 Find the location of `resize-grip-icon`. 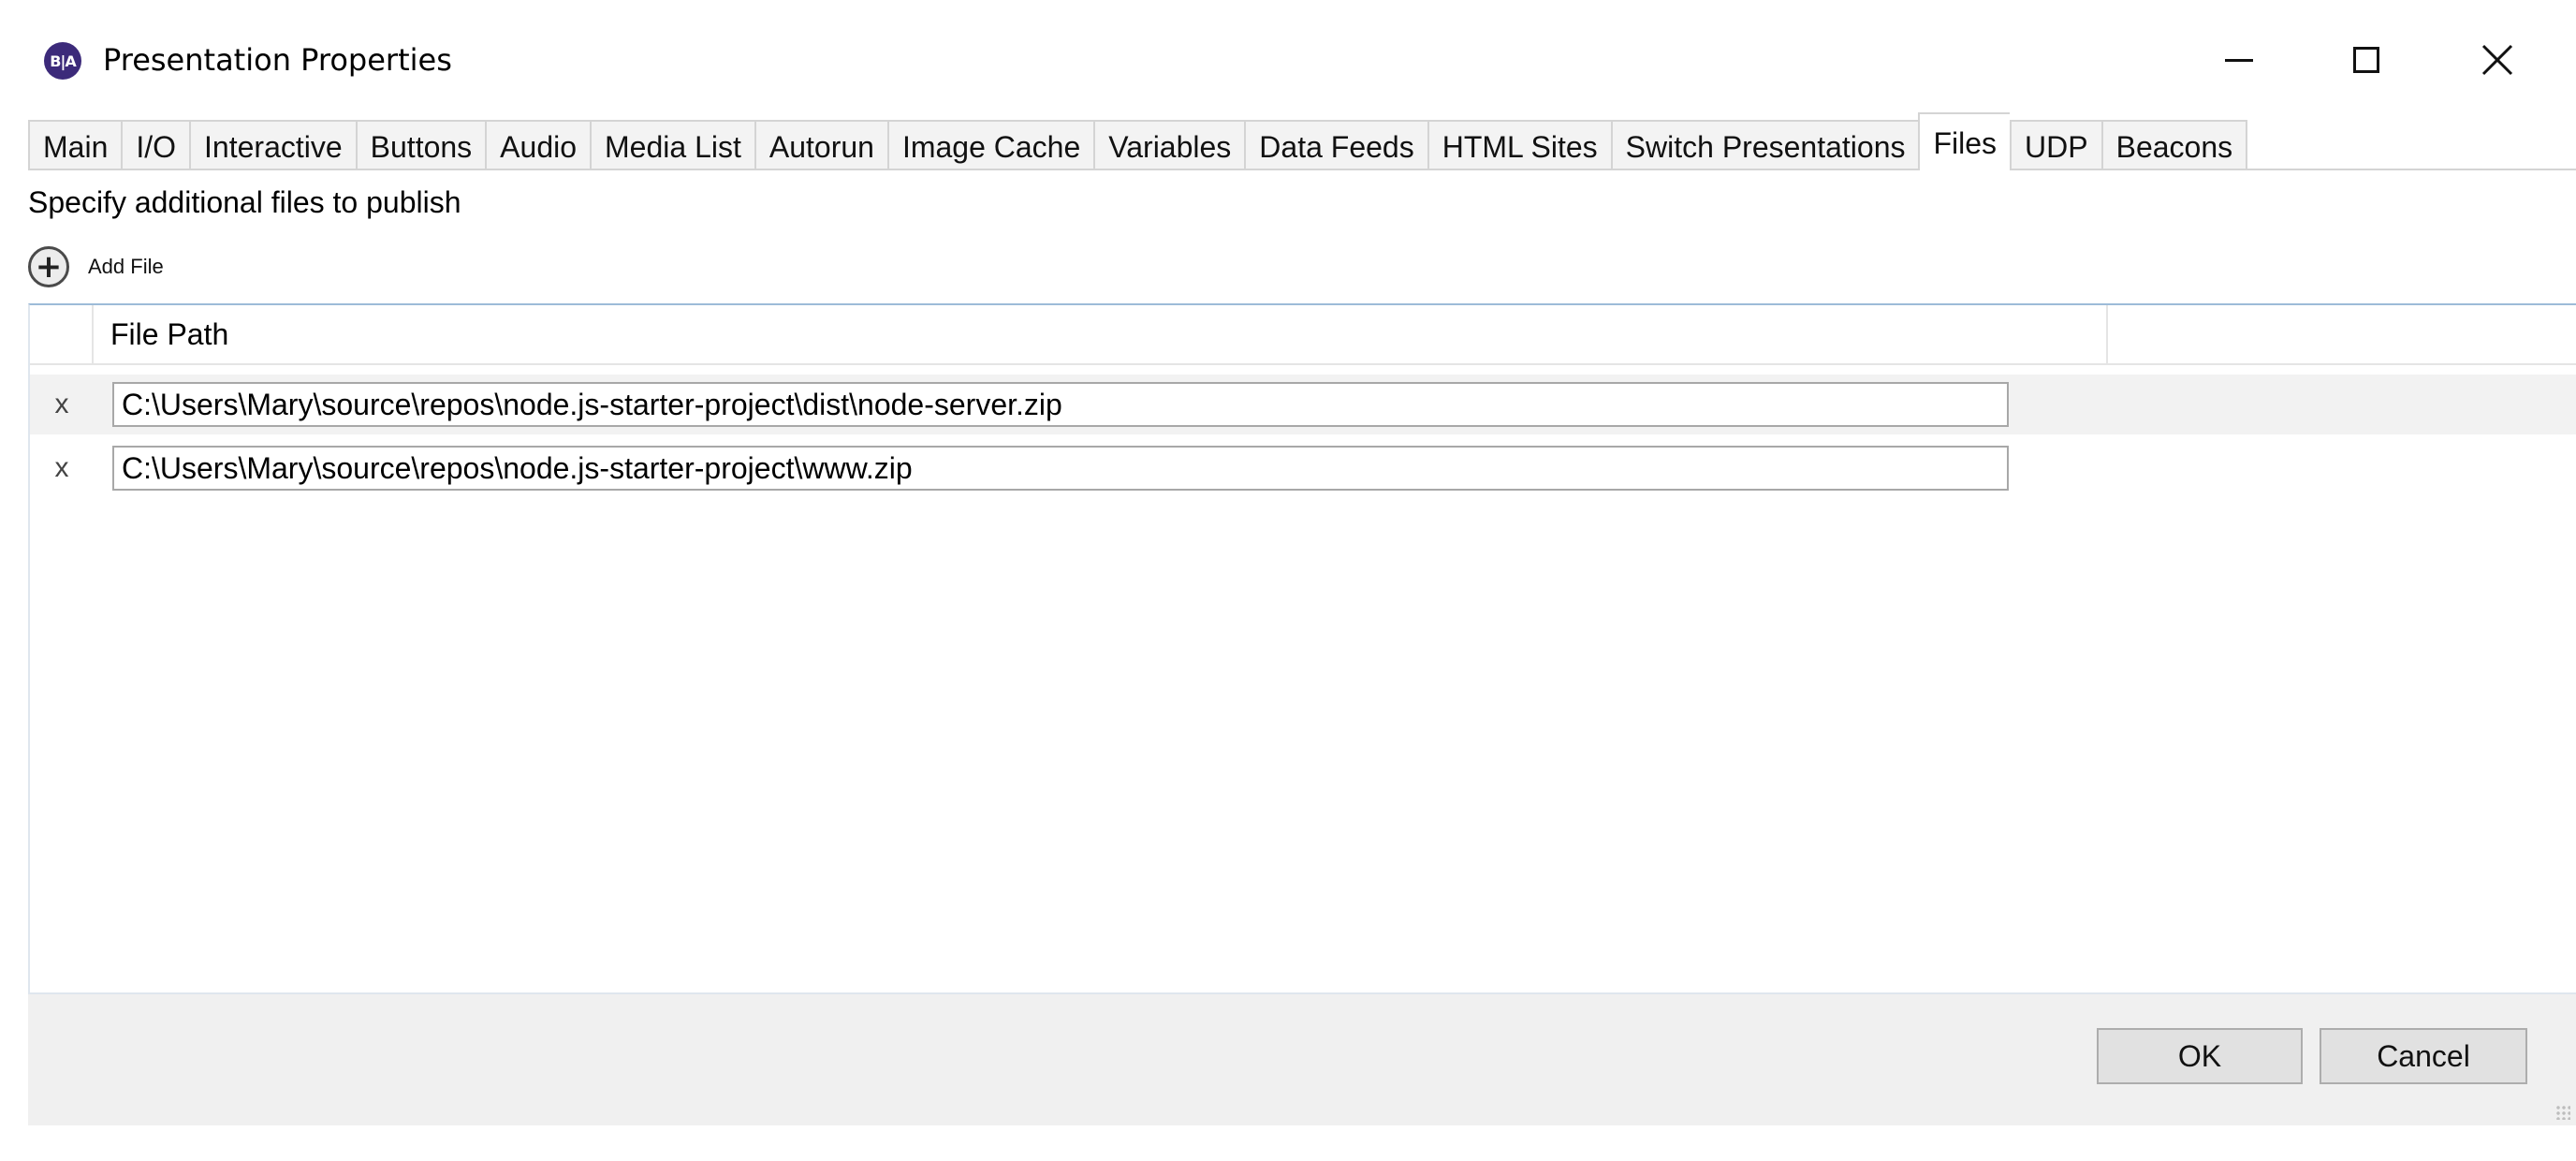

resize-grip-icon is located at coordinates (2562, 1112).